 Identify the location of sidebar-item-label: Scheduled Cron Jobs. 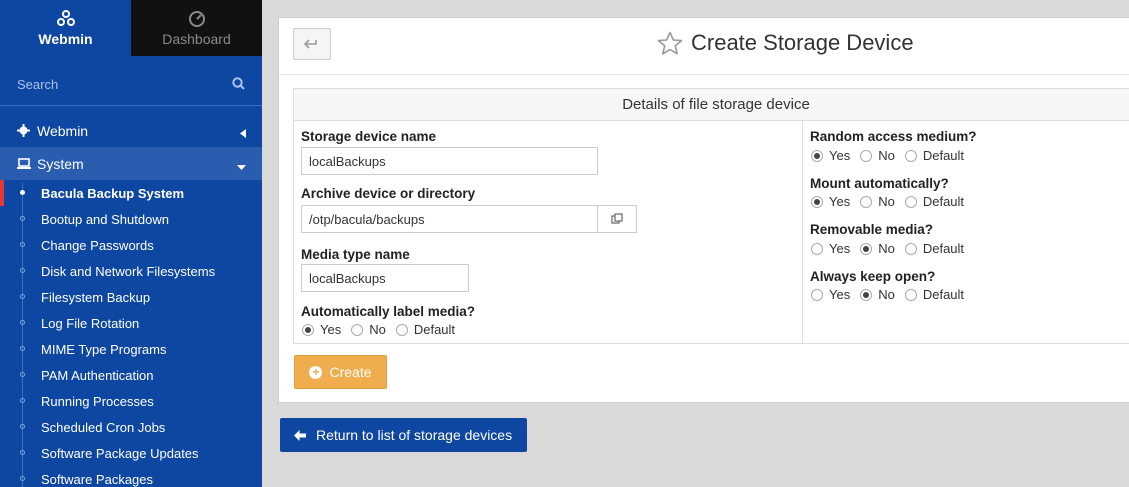
(103, 427).